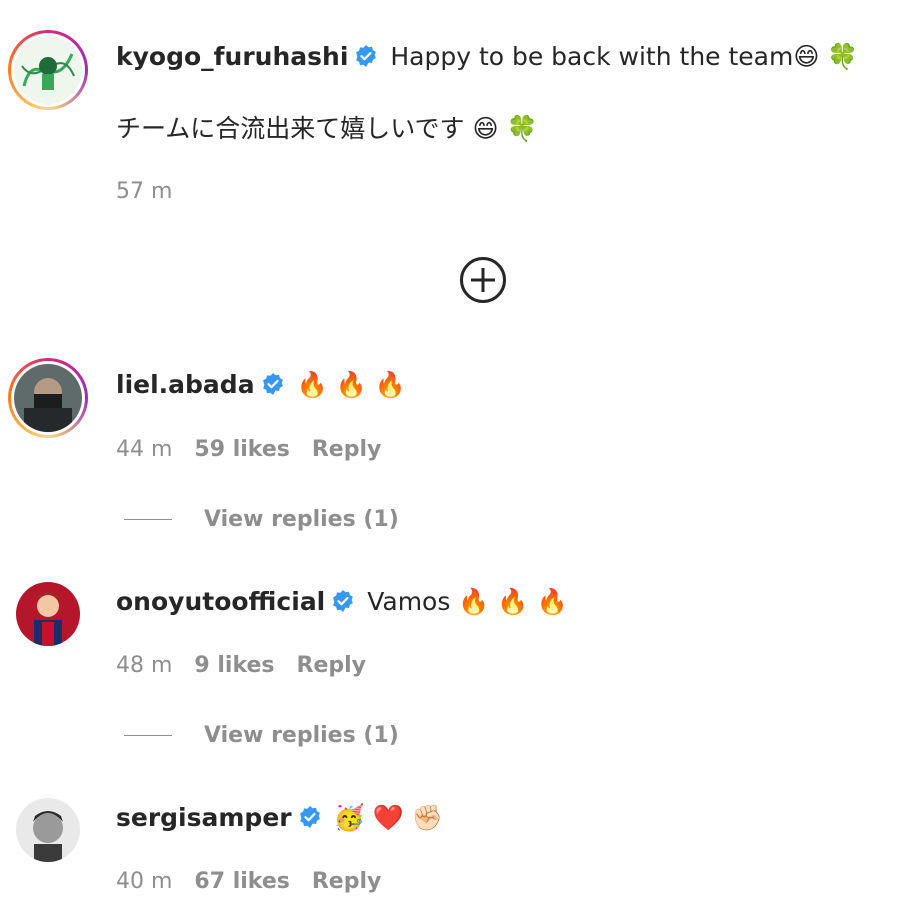  What do you see at coordinates (241, 881) in the screenshot?
I see `comment-likes: 67 likes` at bounding box center [241, 881].